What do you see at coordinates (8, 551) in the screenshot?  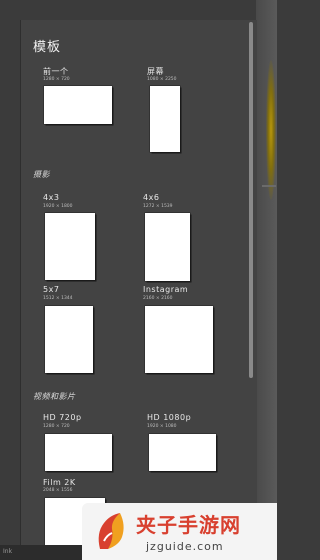 I see `bottom-toolbar-label: Ink` at bounding box center [8, 551].